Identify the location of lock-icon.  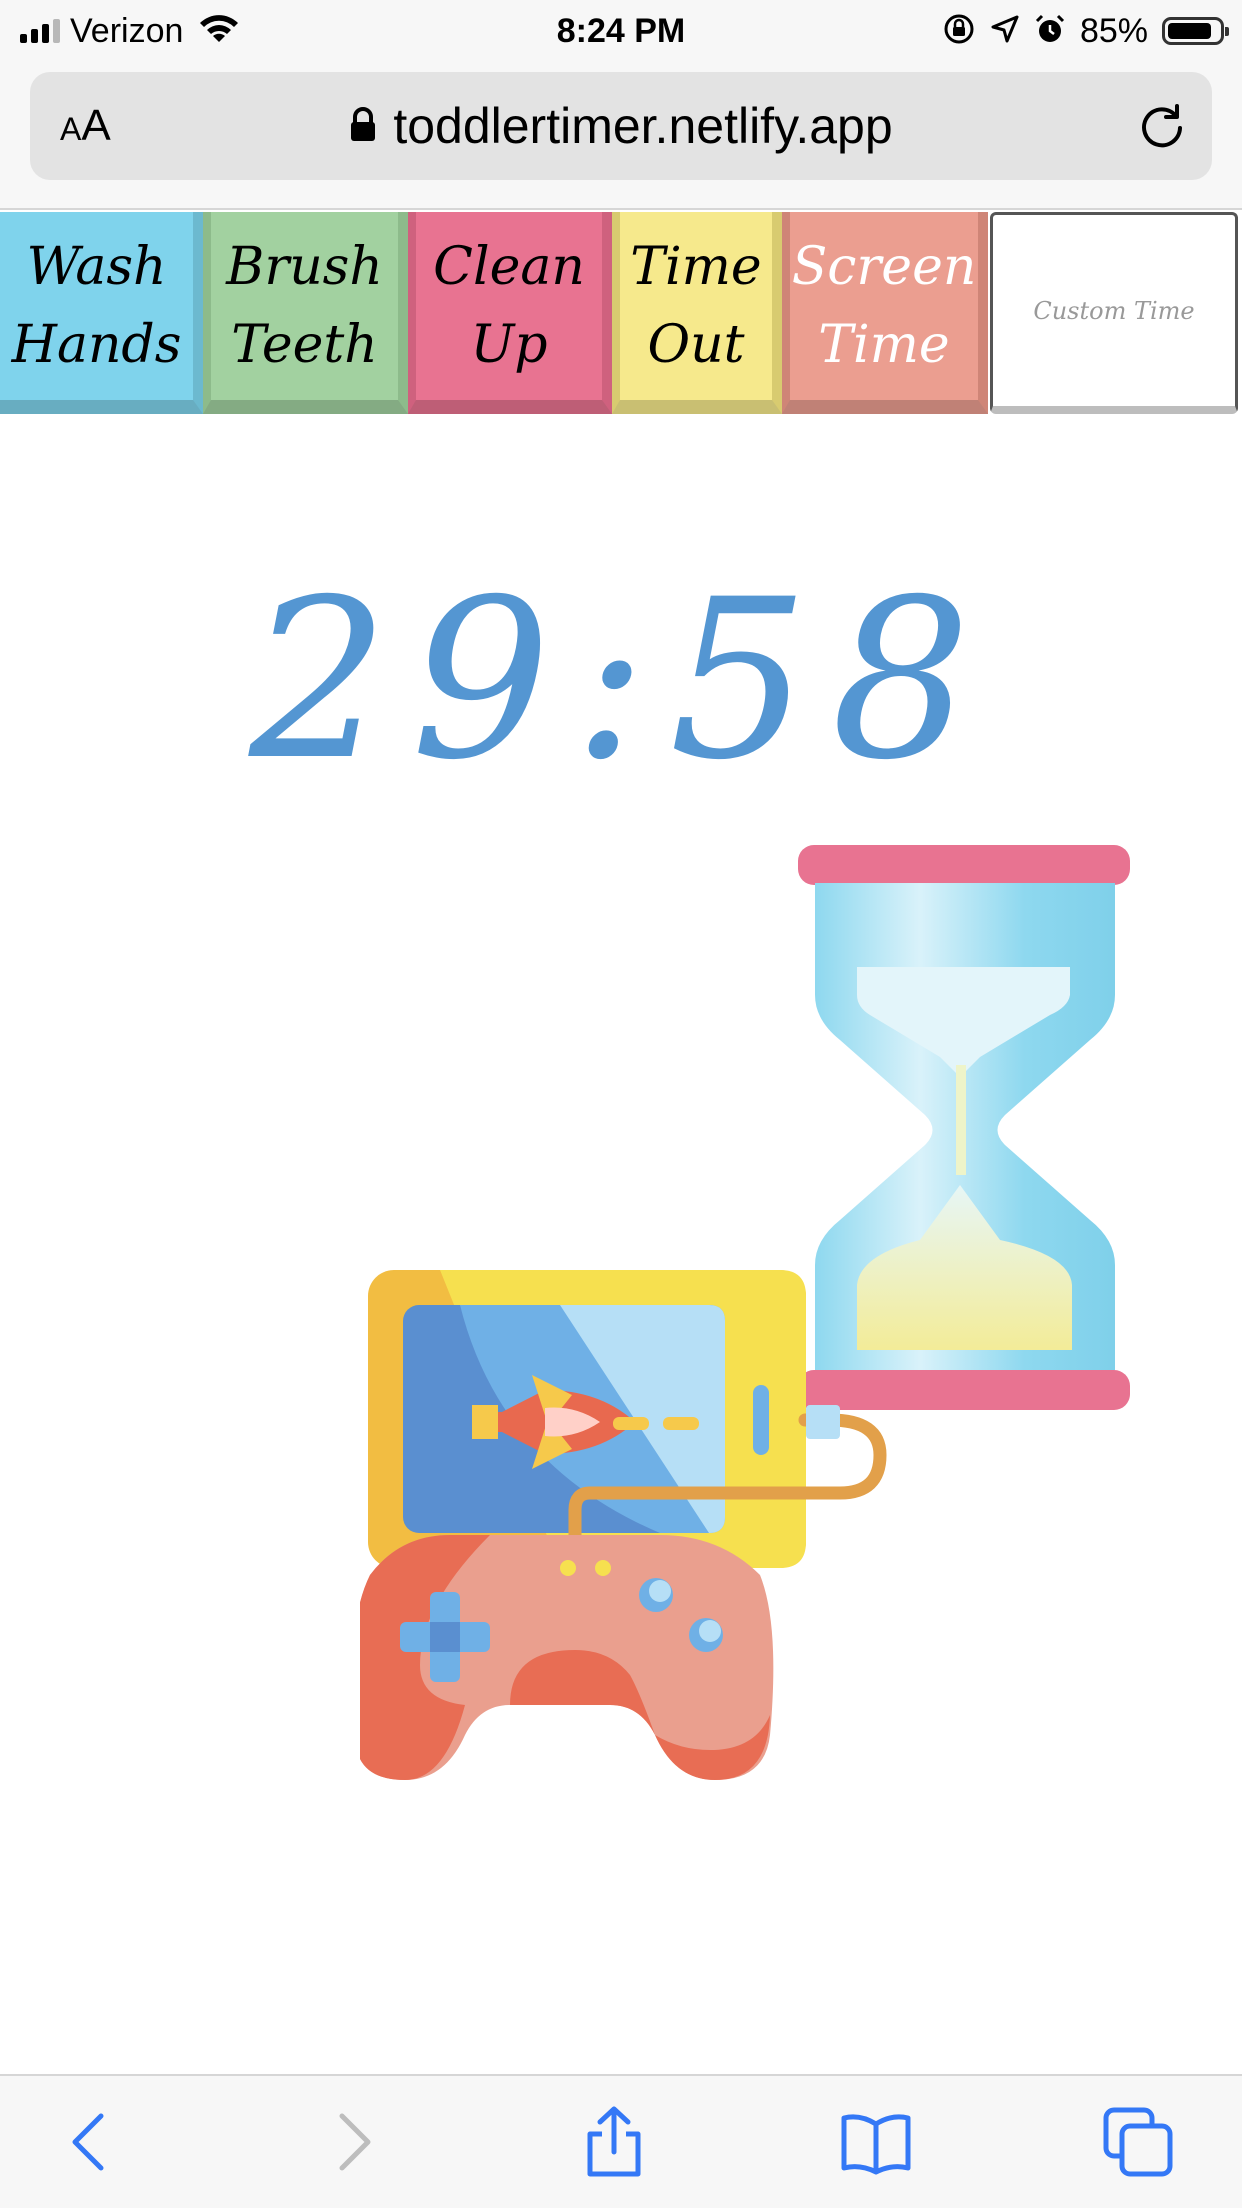
(363, 126).